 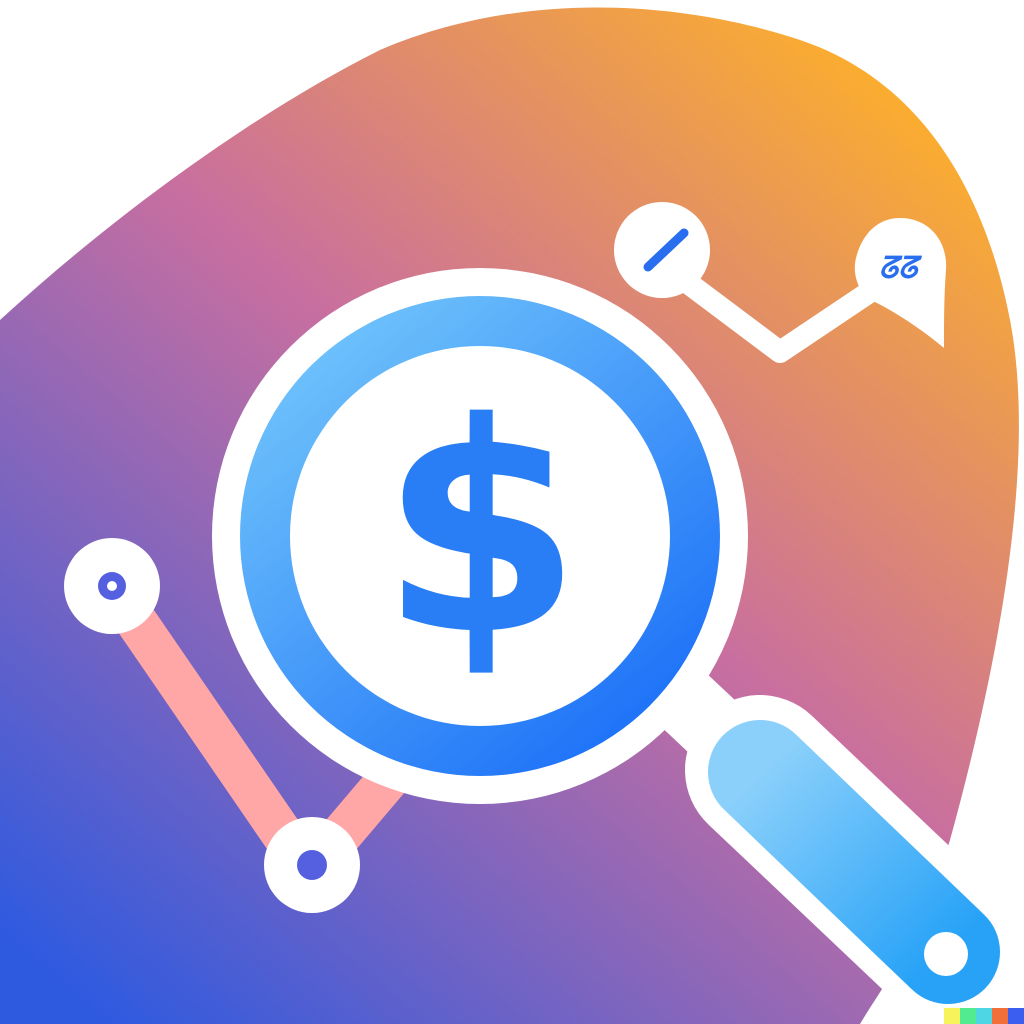 What do you see at coordinates (312, 865) in the screenshot?
I see `bottom-chart-node-dot` at bounding box center [312, 865].